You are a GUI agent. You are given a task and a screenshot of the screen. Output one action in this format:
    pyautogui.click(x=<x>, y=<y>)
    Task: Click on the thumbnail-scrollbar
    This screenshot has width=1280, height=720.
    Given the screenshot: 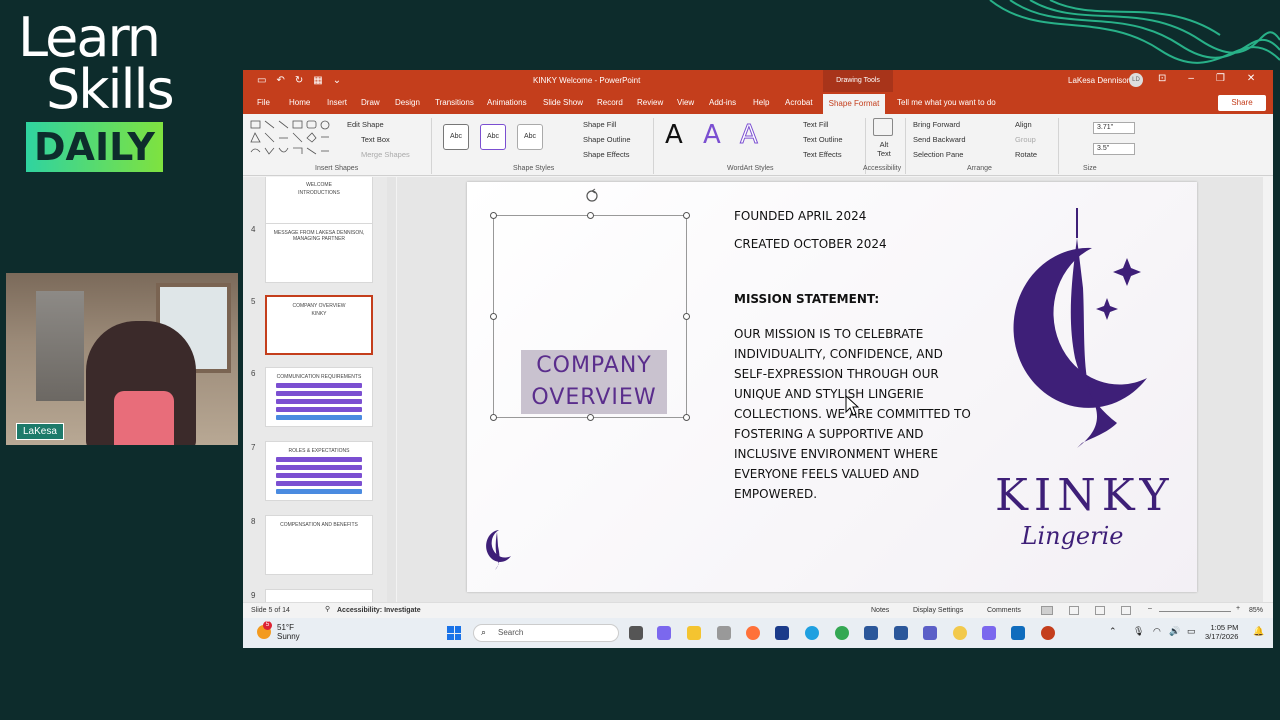 What is the action you would take?
    pyautogui.click(x=391, y=389)
    